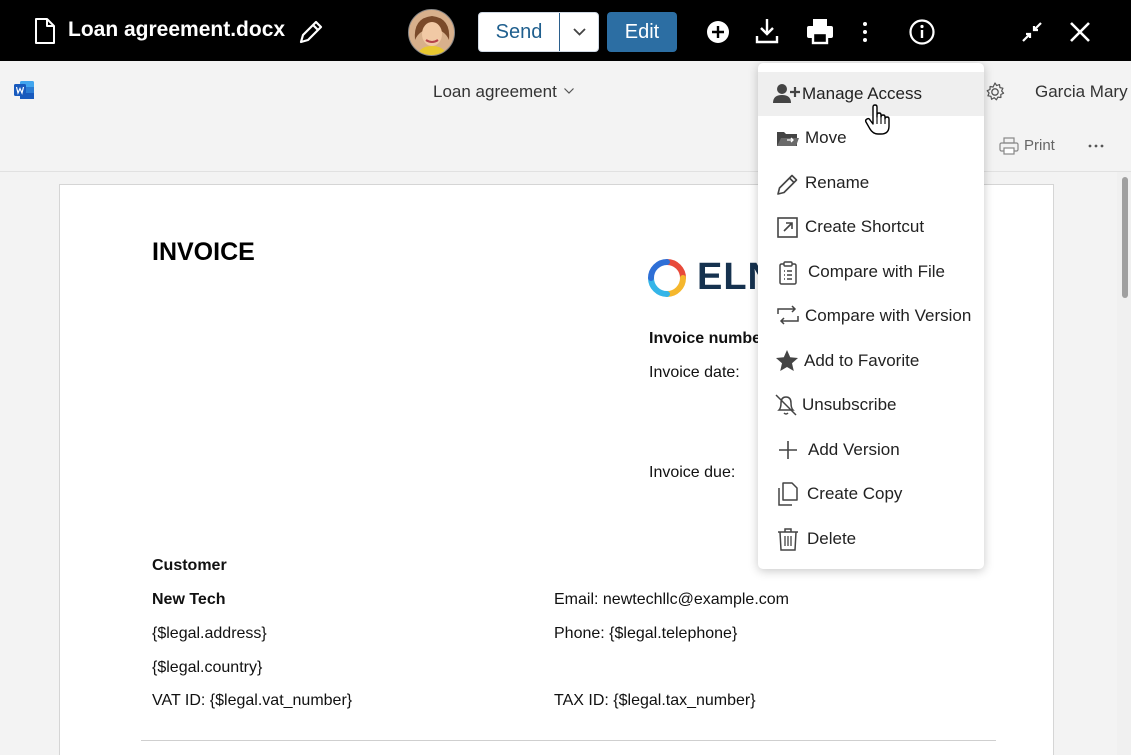  I want to click on send-dropdown-button, so click(579, 32).